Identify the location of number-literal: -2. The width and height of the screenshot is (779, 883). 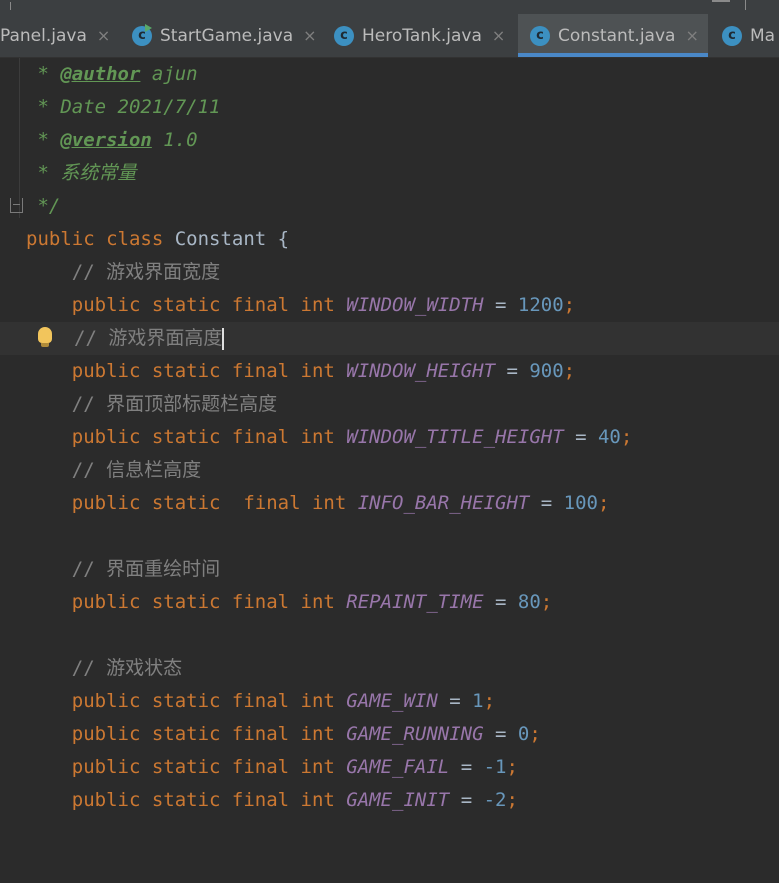
(495, 800).